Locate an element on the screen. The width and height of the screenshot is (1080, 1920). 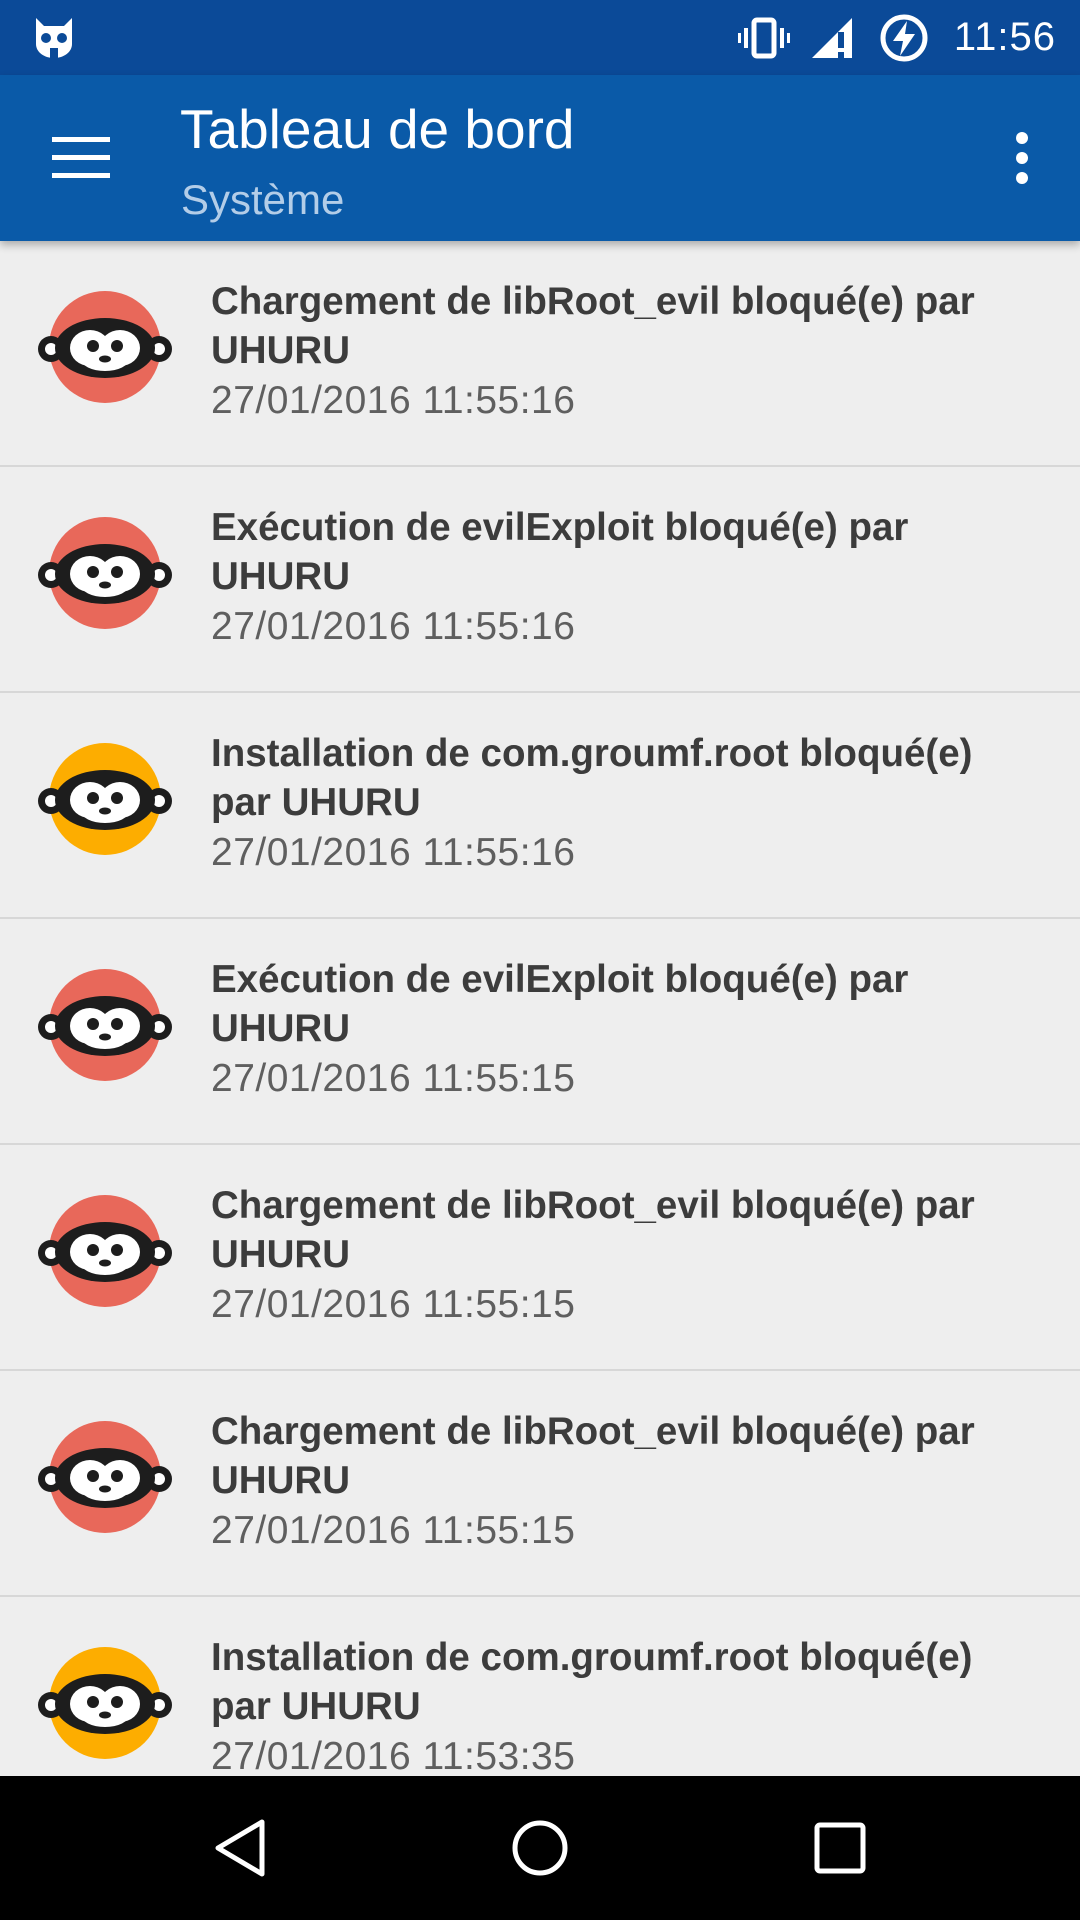
vibrate-icon is located at coordinates (763, 38).